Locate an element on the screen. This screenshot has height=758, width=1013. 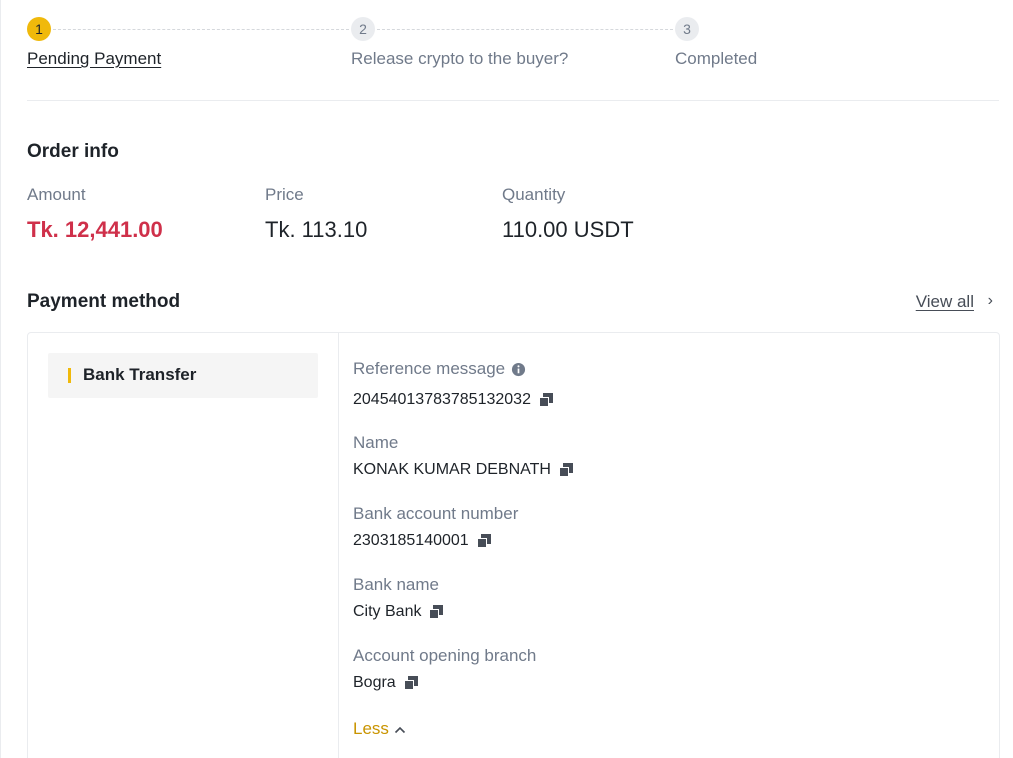
payment-method-label: Bank Transfer is located at coordinates (140, 374).